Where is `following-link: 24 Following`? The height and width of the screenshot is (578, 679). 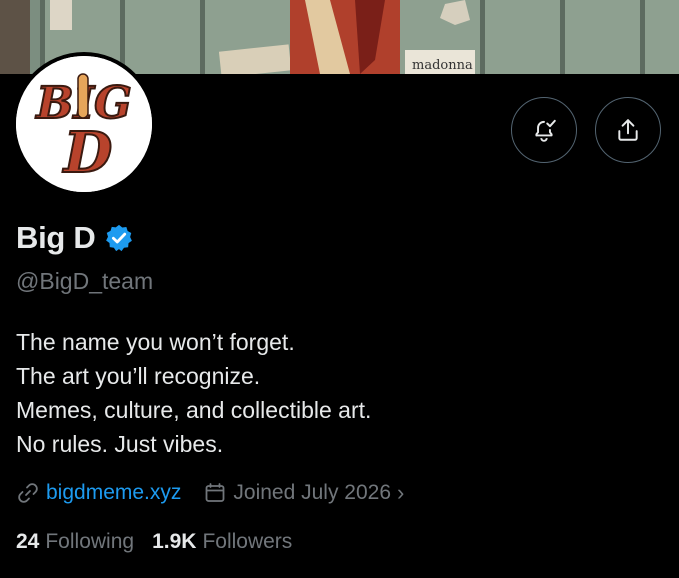
following-link: 24 Following is located at coordinates (75, 542).